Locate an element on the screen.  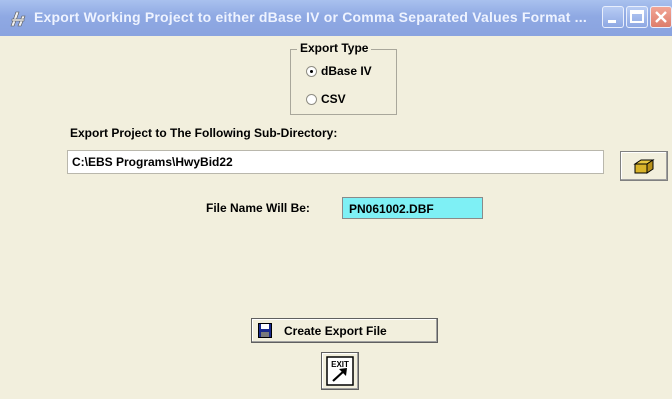
export-type-legend: Export Type is located at coordinates (334, 48).